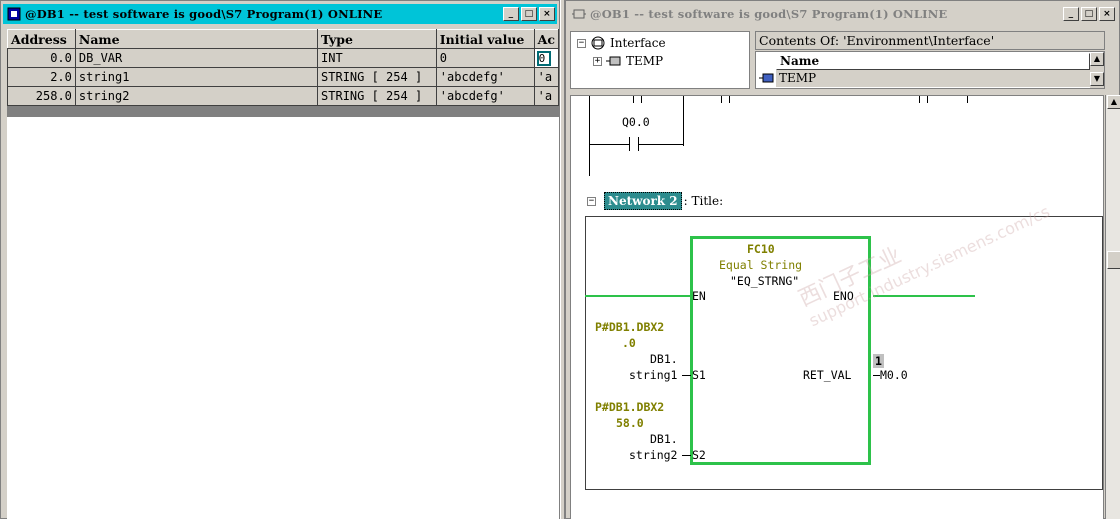  What do you see at coordinates (14, 14) in the screenshot?
I see `window-icon` at bounding box center [14, 14].